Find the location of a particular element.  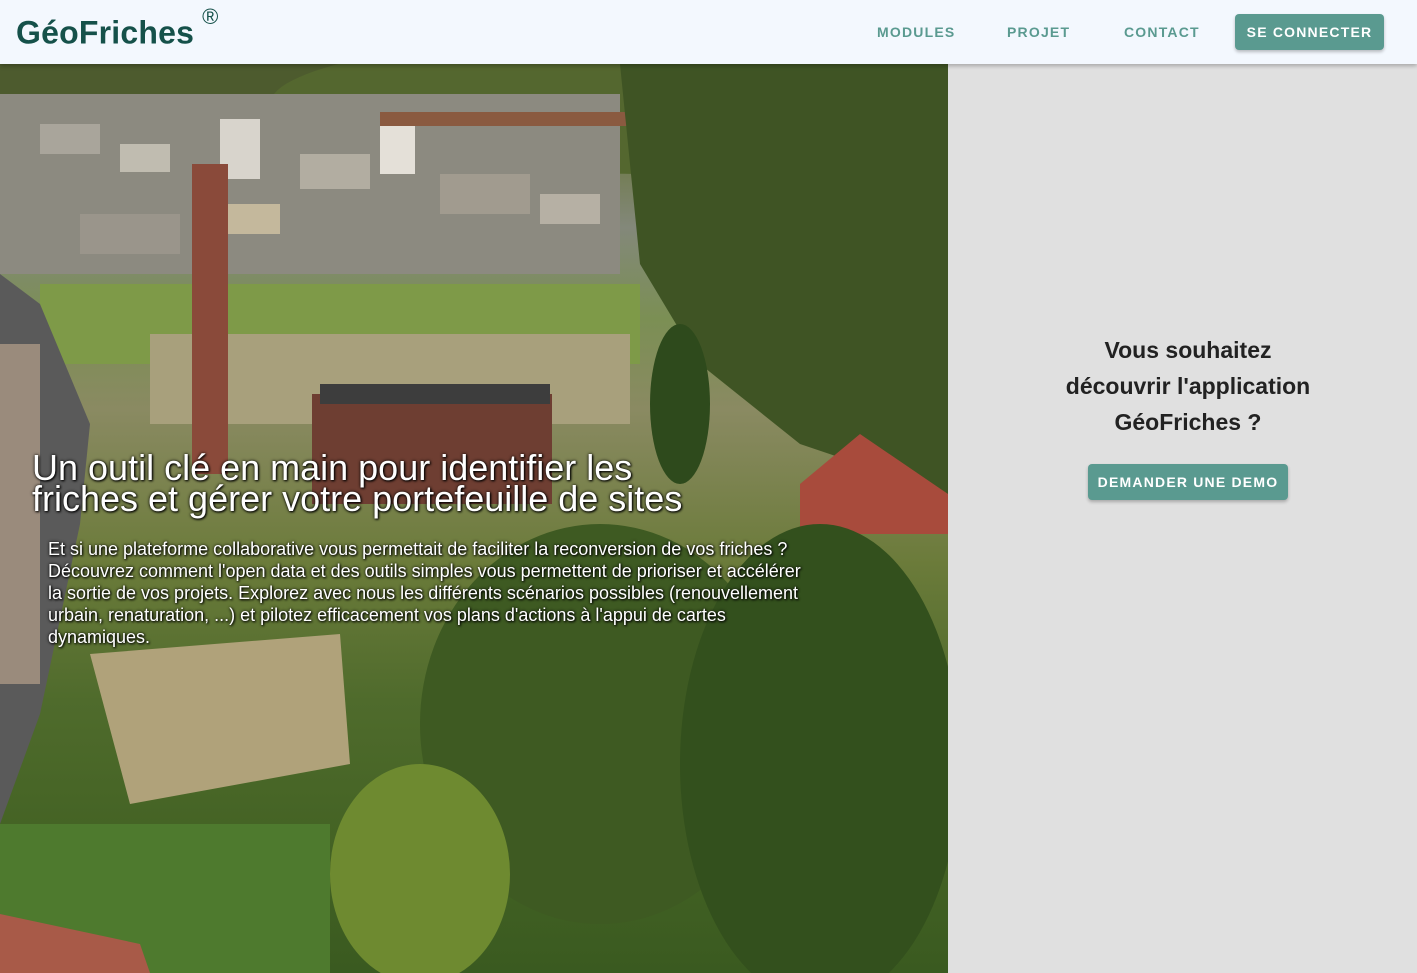

hero-description-line: dynamiques. is located at coordinates (99, 637).